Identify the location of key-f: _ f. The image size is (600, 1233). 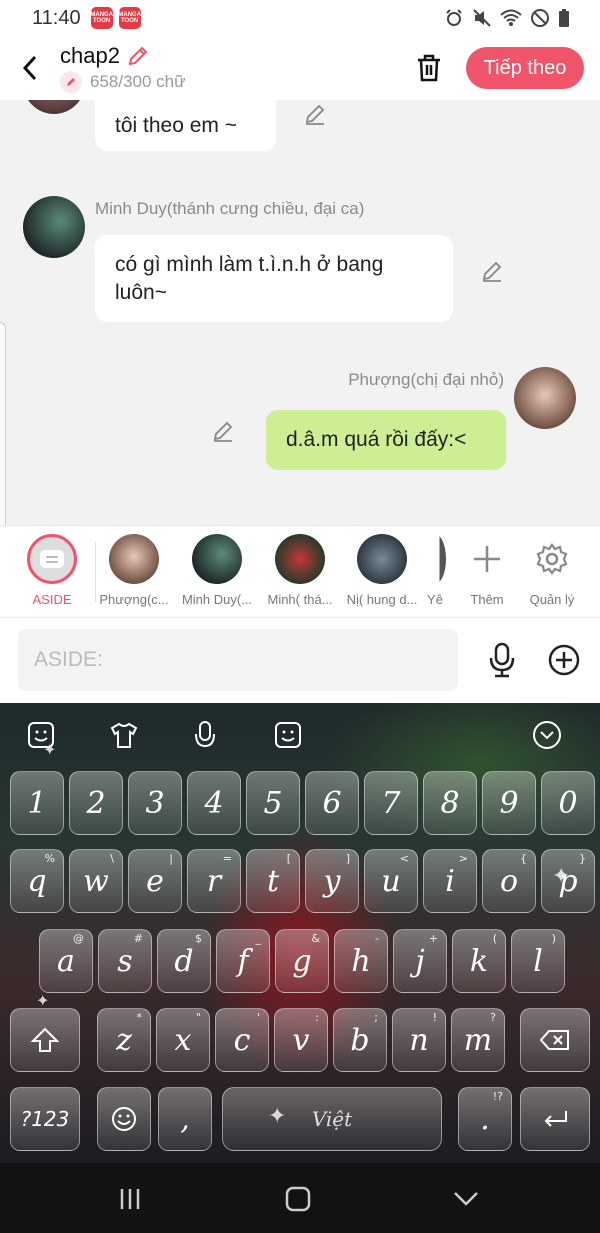
(243, 961).